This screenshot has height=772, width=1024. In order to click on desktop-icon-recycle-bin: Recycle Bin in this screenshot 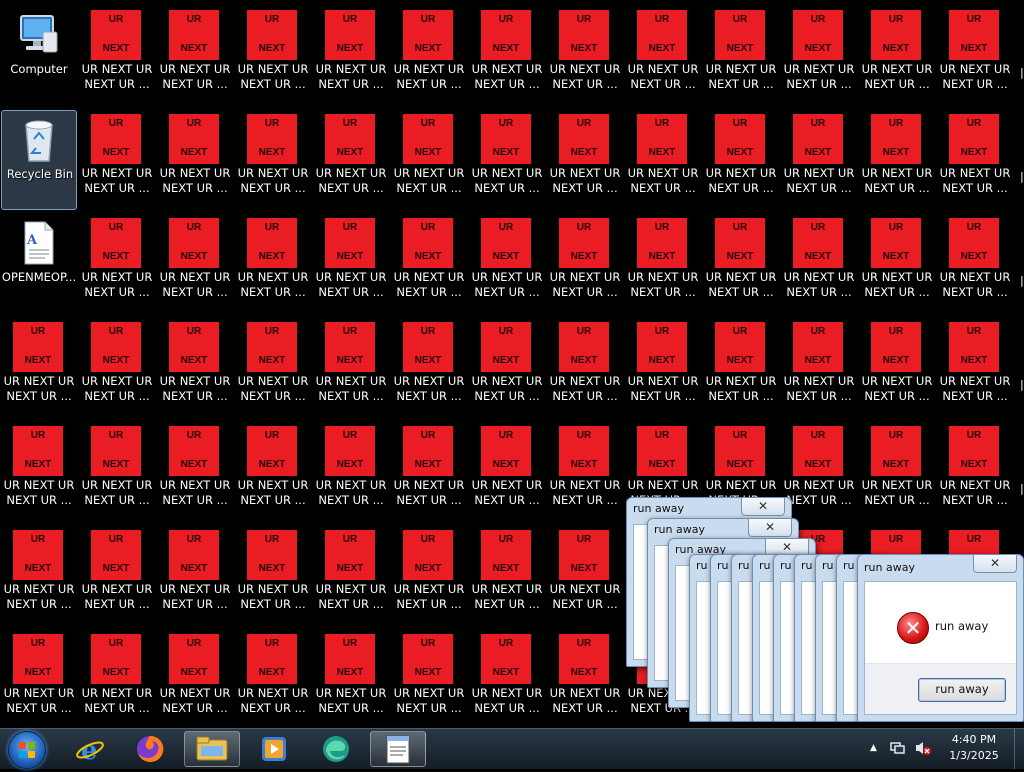, I will do `click(39, 160)`.